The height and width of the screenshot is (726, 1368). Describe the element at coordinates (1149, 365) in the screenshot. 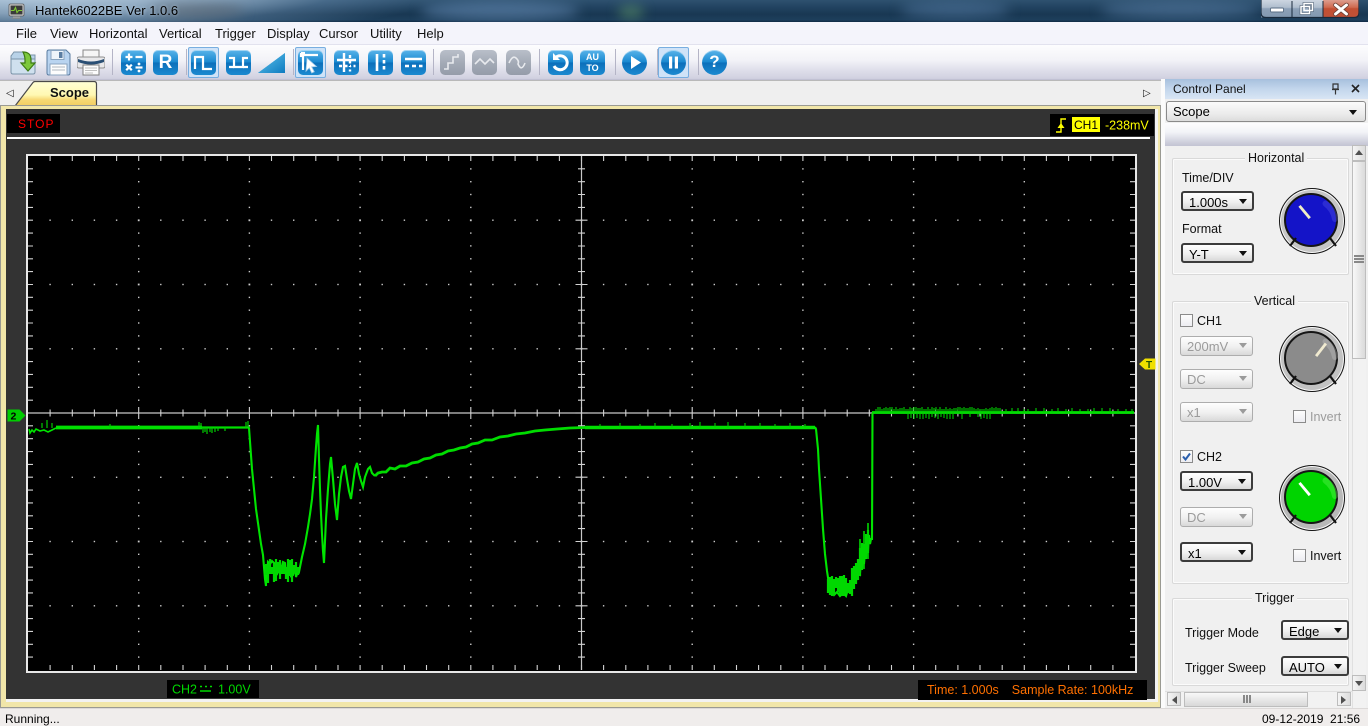

I see `svg-text: T` at that location.